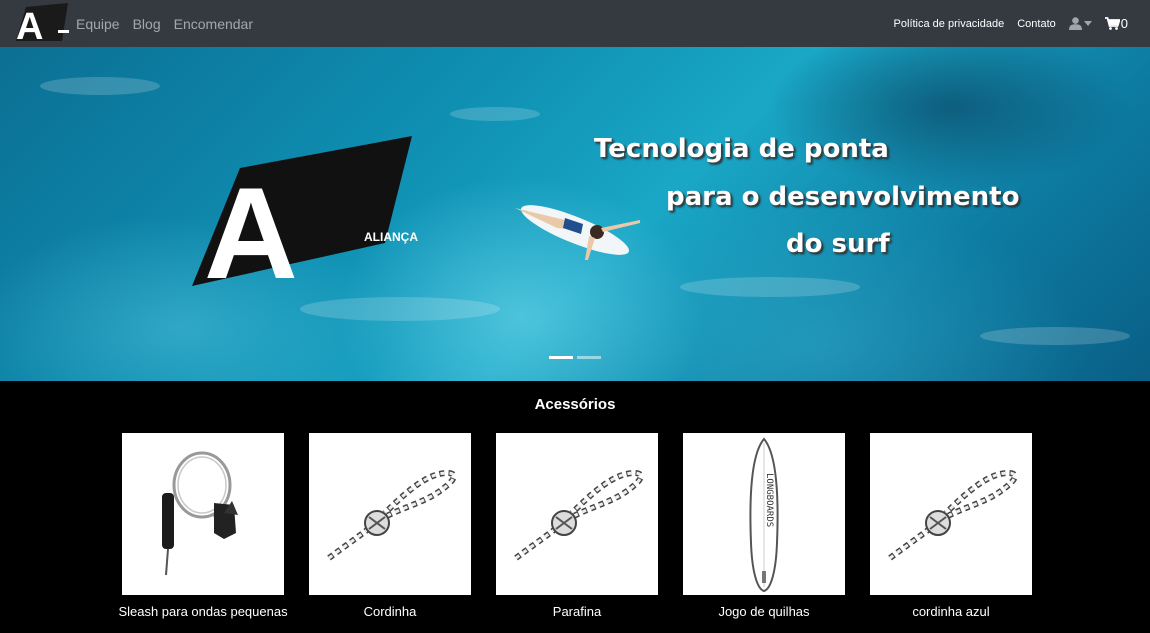 This screenshot has width=1150, height=633. What do you see at coordinates (769, 500) in the screenshot?
I see `svg-text: LONGBOARDS` at bounding box center [769, 500].